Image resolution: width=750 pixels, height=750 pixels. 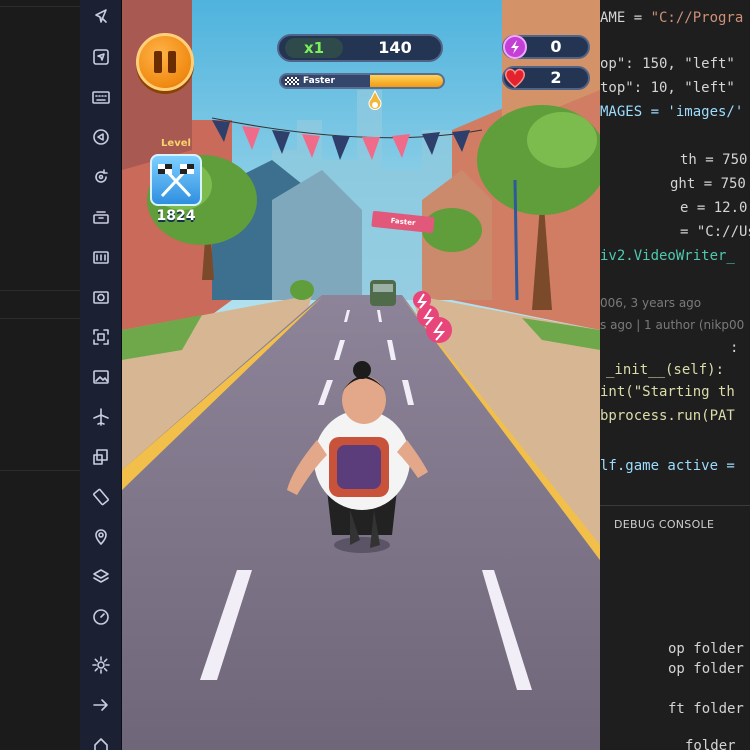 What do you see at coordinates (101, 665) in the screenshot?
I see `settings-icon` at bounding box center [101, 665].